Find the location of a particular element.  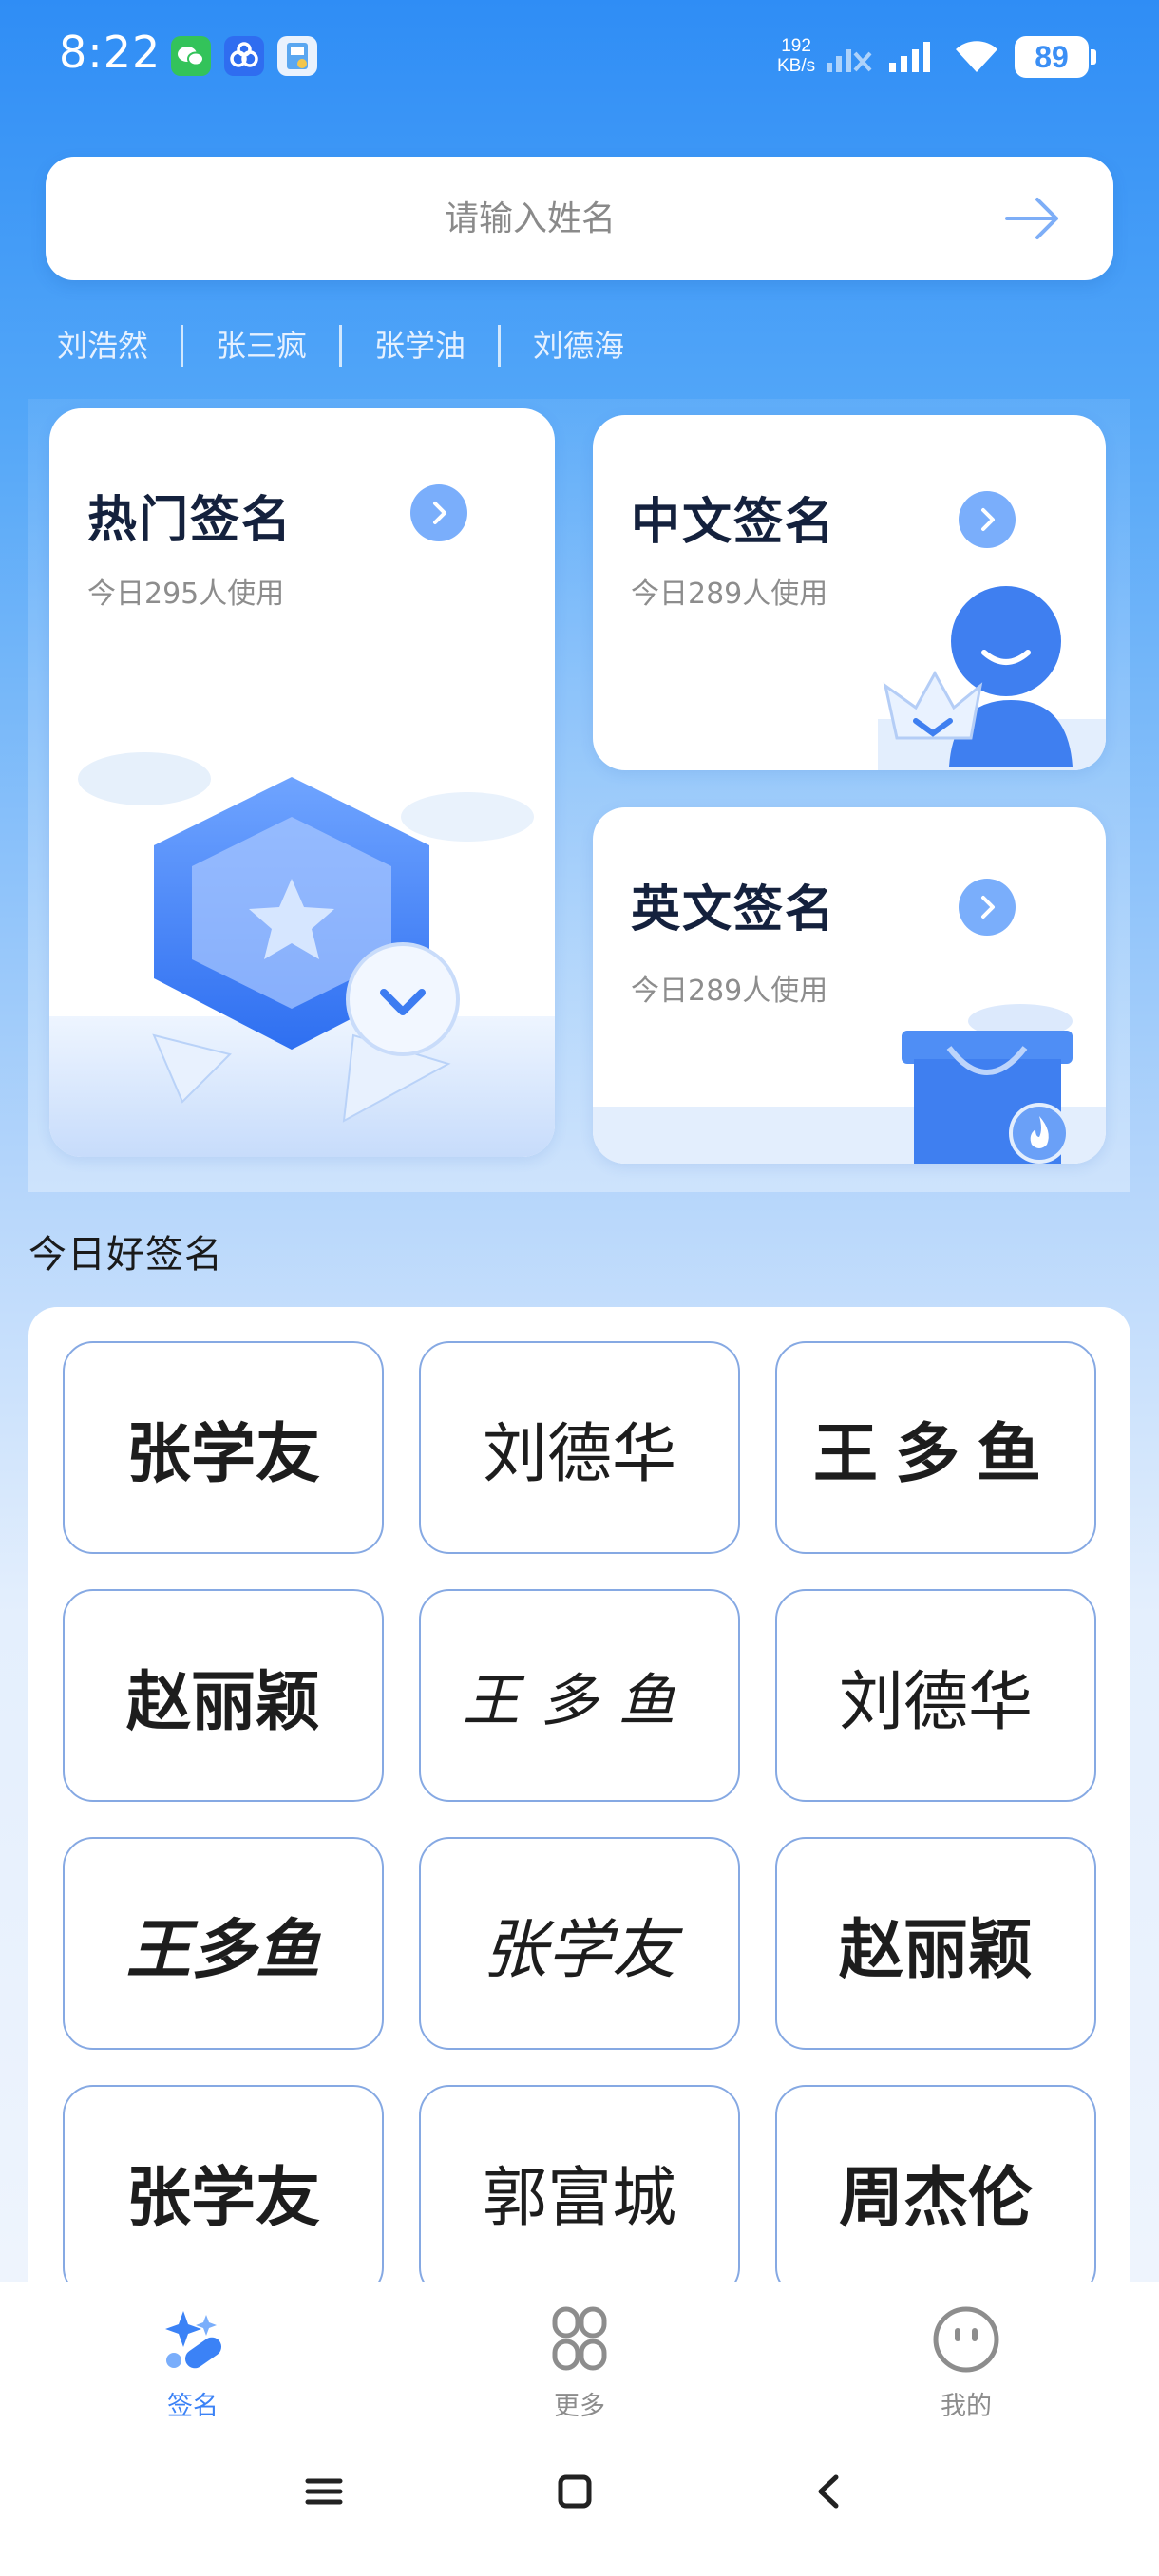

nav-item-signature: 签名 is located at coordinates (193, 2363).